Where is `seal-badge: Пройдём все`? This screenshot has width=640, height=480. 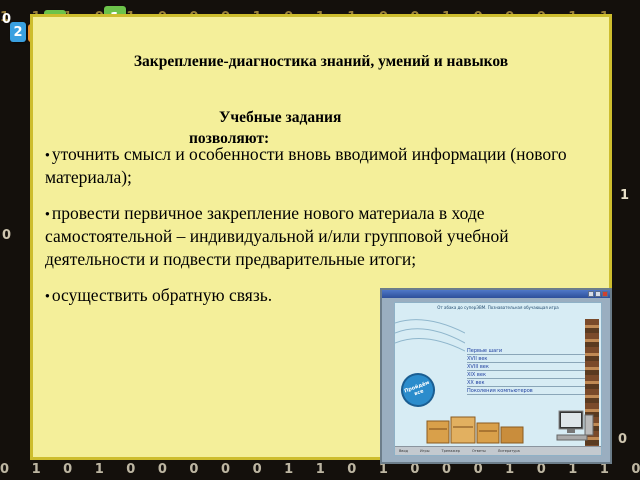 seal-badge: Пройдём все is located at coordinates (418, 390).